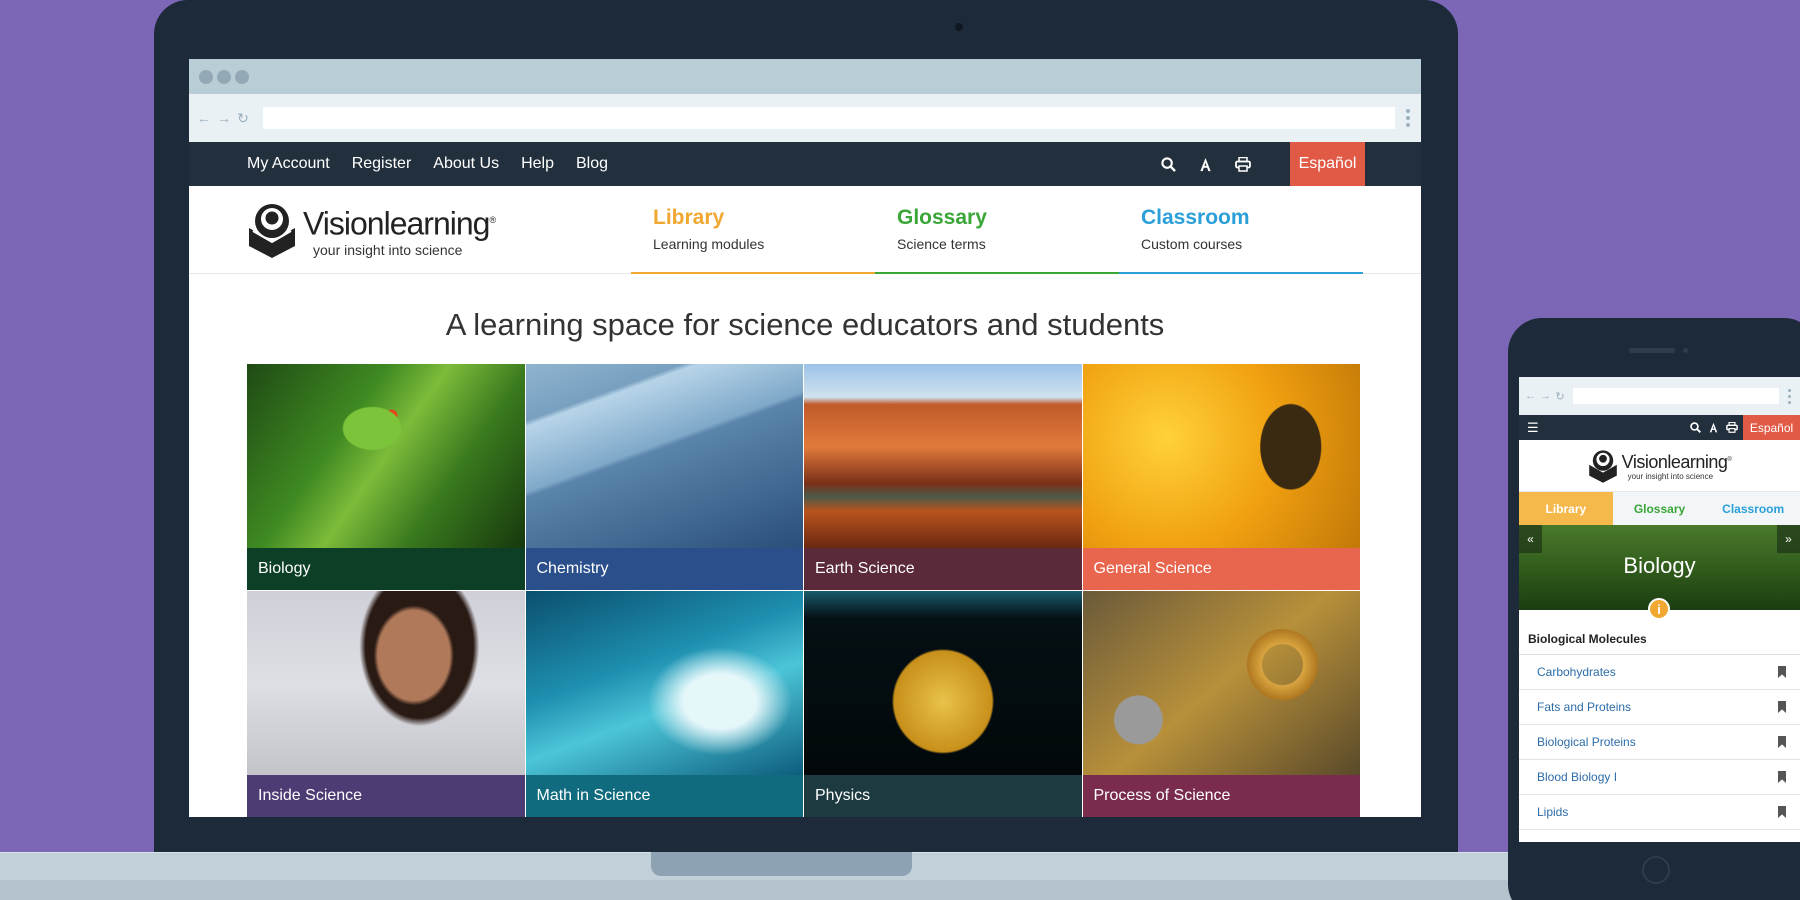 This screenshot has width=1800, height=900. I want to click on tile-process-of-science-label: Process of Science, so click(1221, 796).